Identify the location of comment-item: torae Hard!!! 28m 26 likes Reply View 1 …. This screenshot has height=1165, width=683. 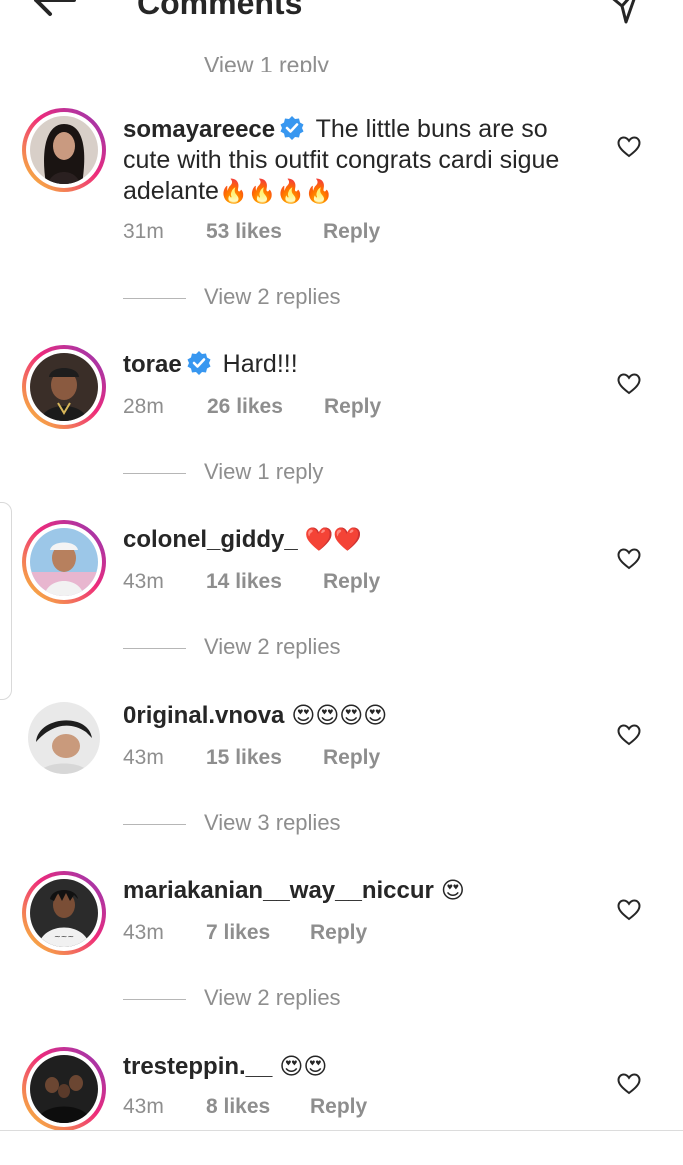
(341, 413).